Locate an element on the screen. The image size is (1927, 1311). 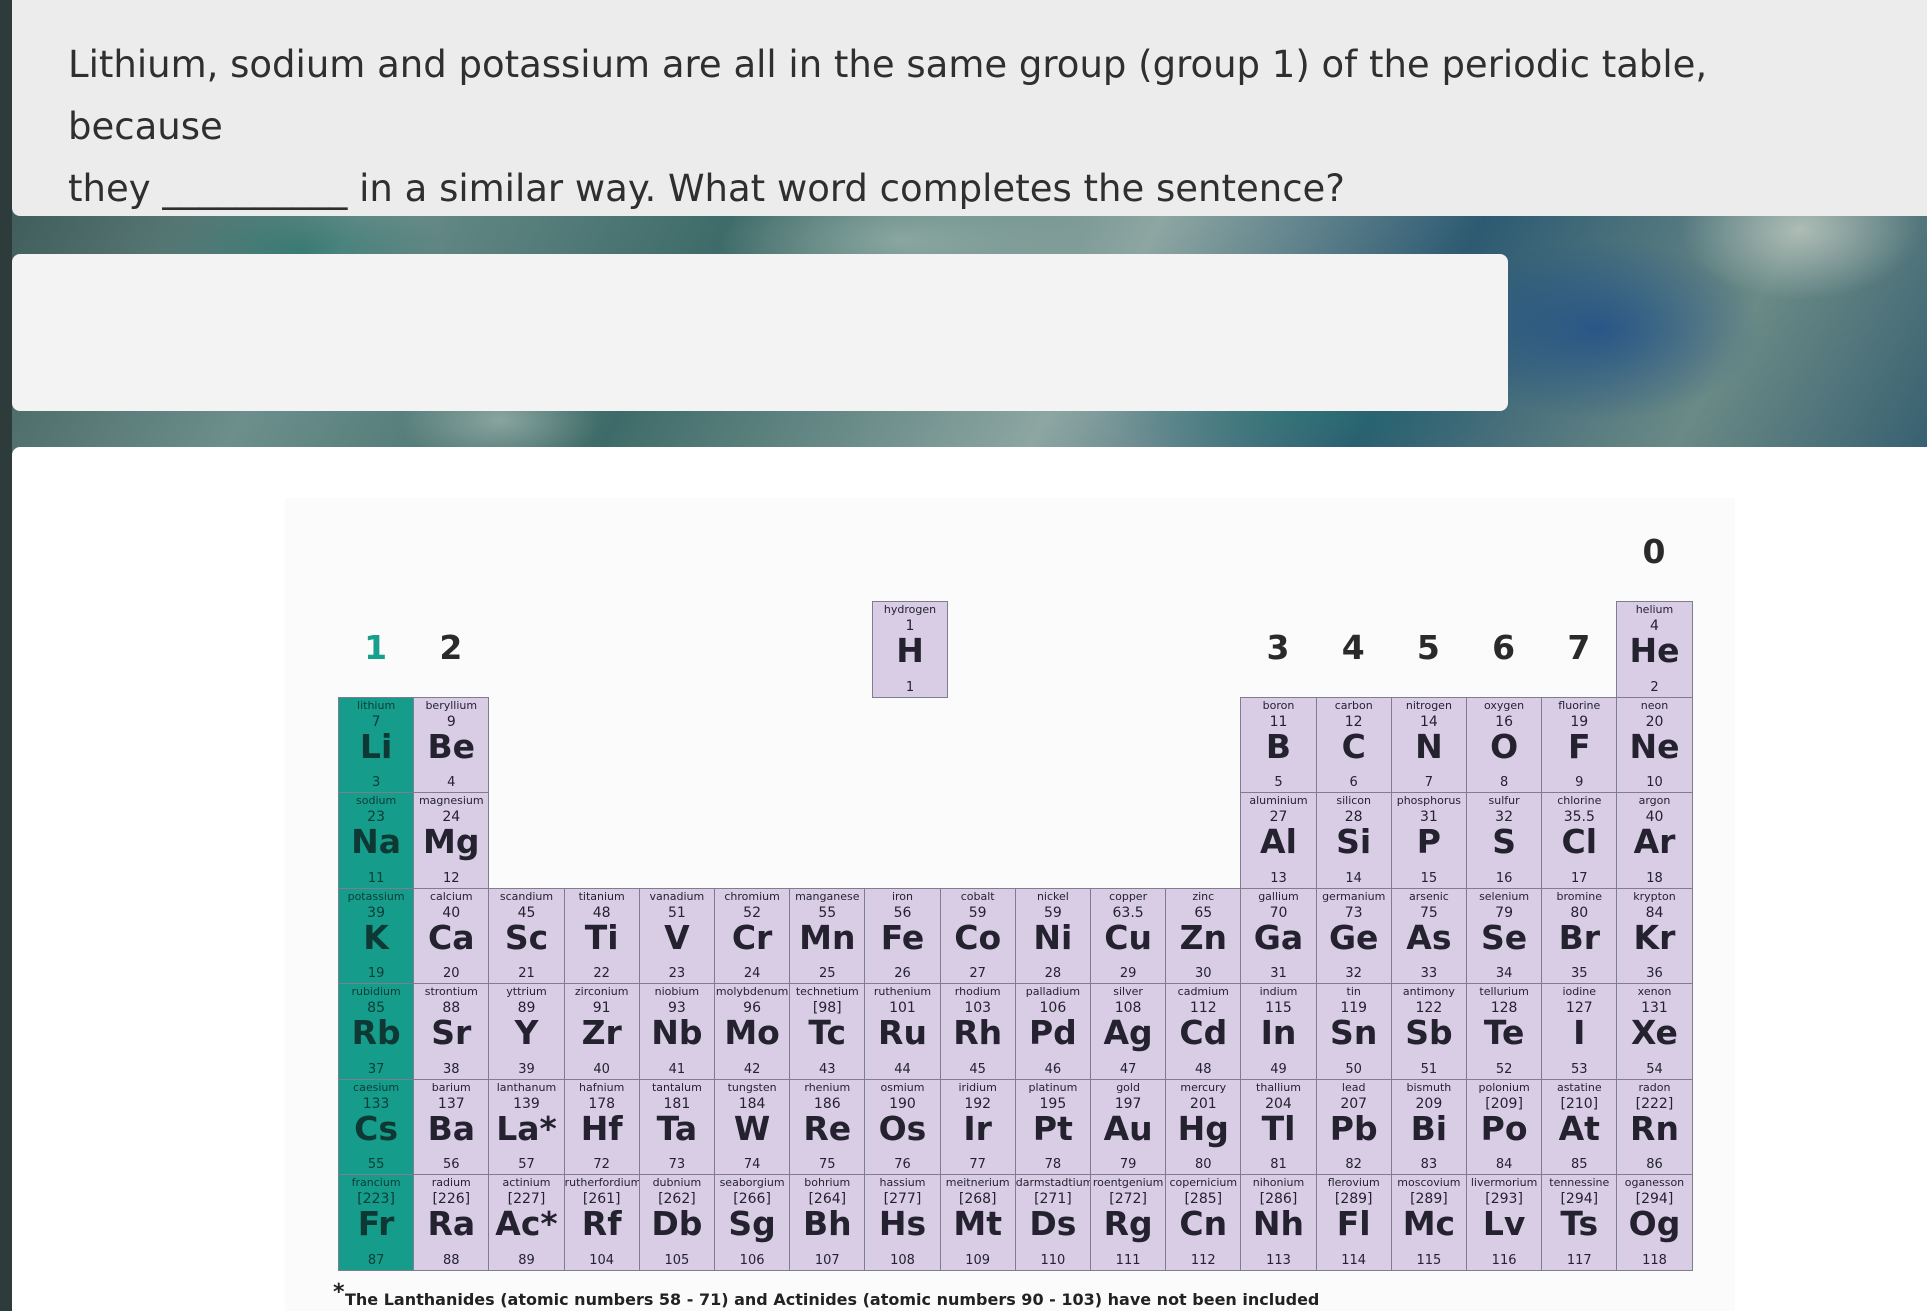
element-moscovium: moscovium [289] Mc 115 is located at coordinates (1428, 1222).